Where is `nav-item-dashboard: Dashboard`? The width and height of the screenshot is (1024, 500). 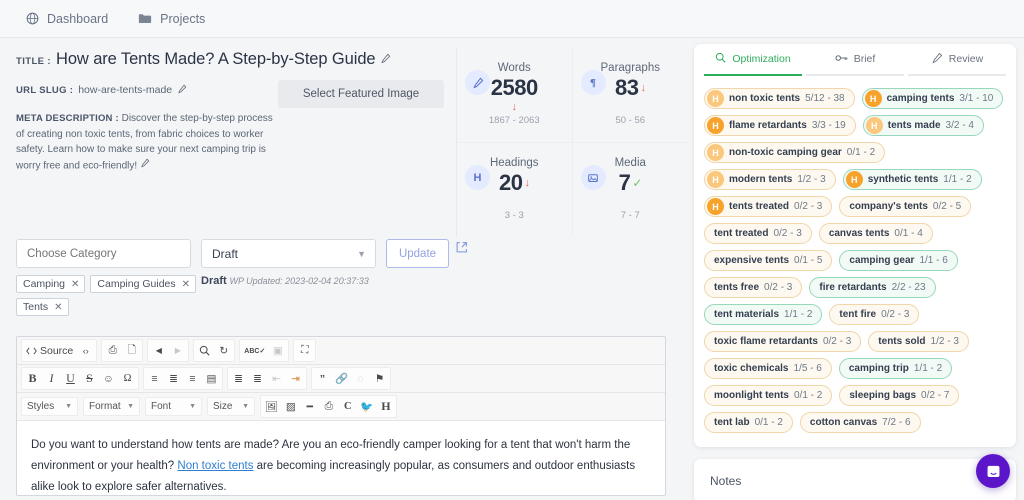
nav-item-dashboard: Dashboard is located at coordinates (67, 19).